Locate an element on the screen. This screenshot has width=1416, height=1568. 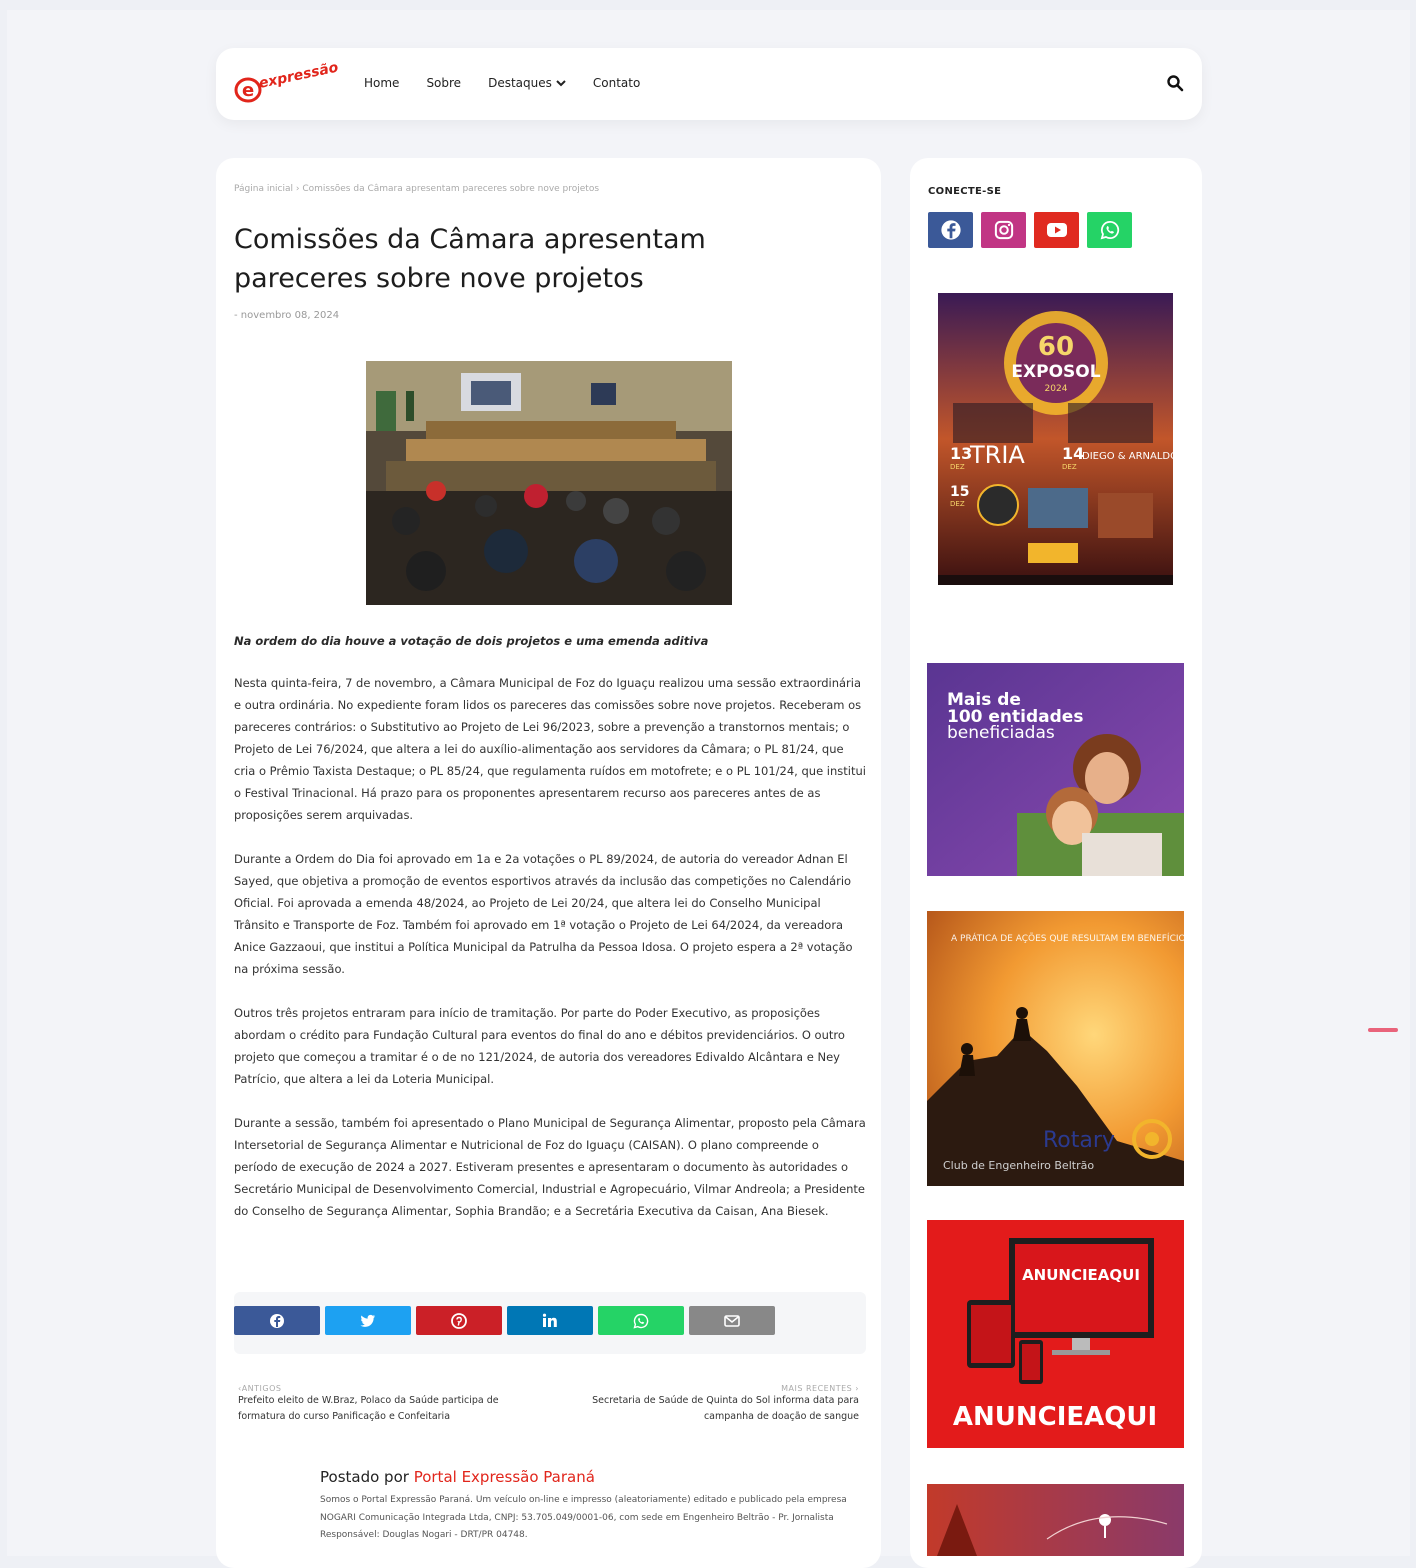
svg-text: 15 is located at coordinates (959, 492).